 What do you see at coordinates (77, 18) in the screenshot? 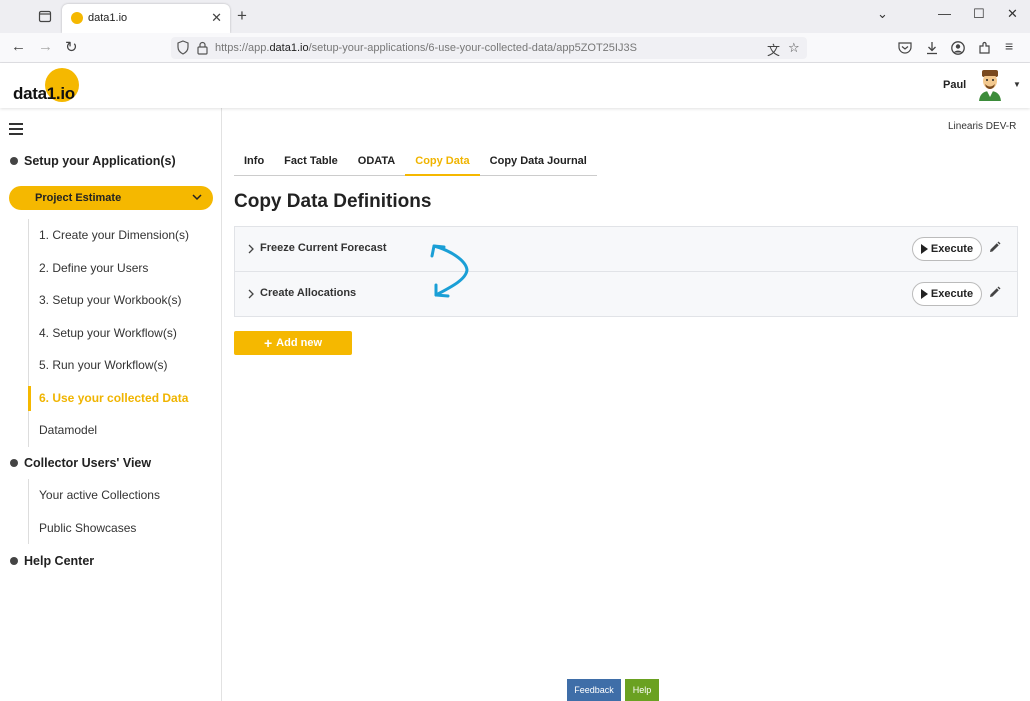
I see `favicon-icon` at bounding box center [77, 18].